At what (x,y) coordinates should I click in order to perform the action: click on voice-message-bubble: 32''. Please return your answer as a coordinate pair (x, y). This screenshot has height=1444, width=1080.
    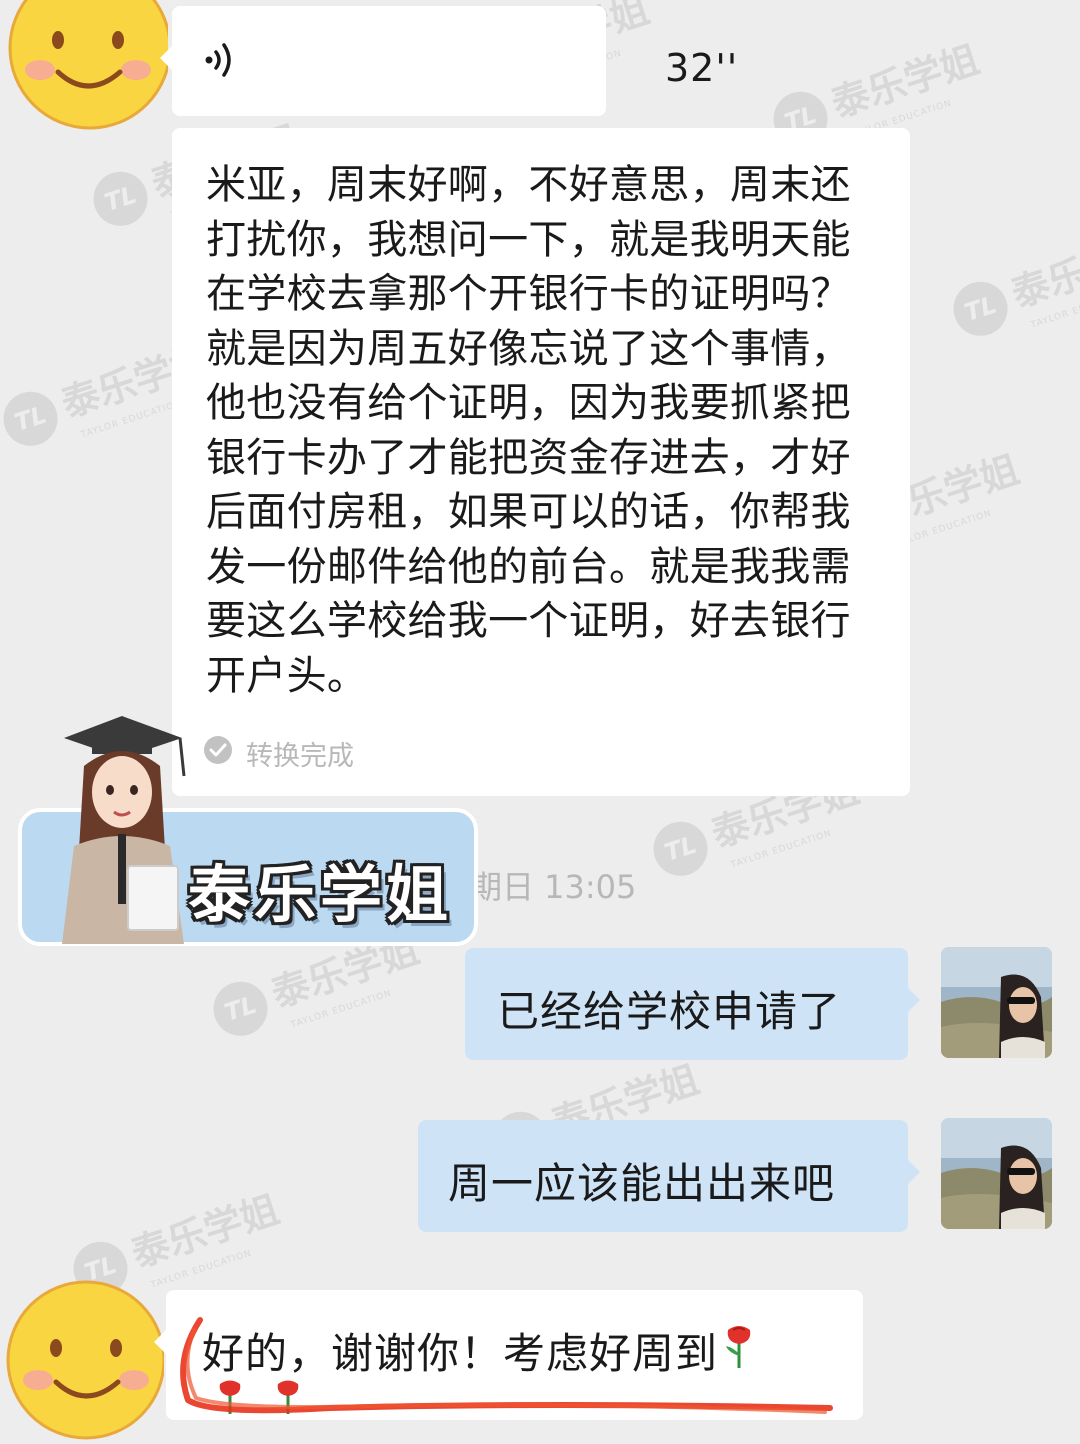
    Looking at the image, I should click on (448, 61).